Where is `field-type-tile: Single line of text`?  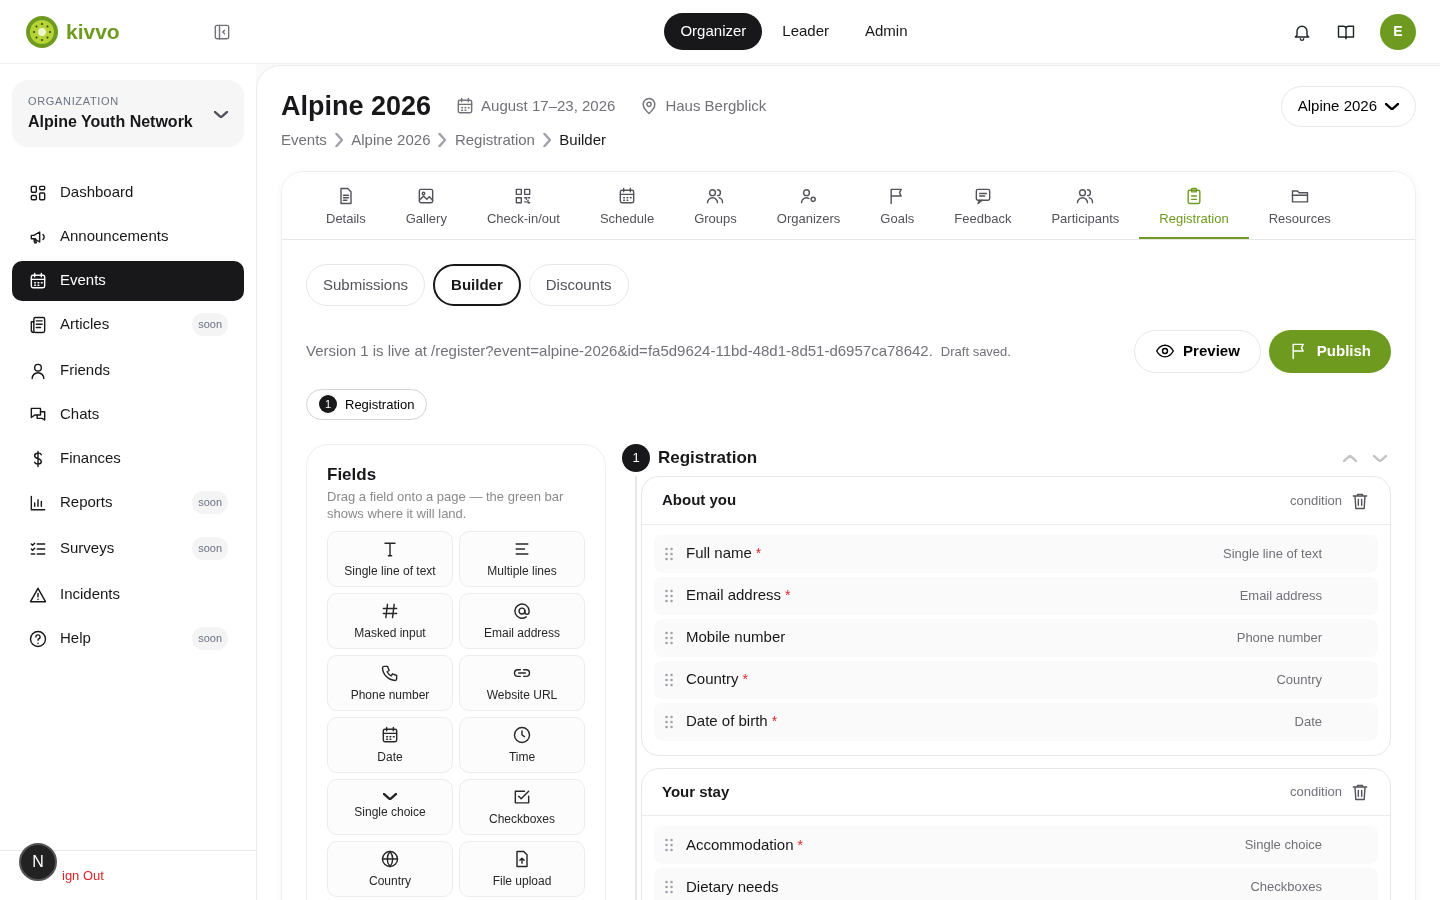 field-type-tile: Single line of text is located at coordinates (390, 559).